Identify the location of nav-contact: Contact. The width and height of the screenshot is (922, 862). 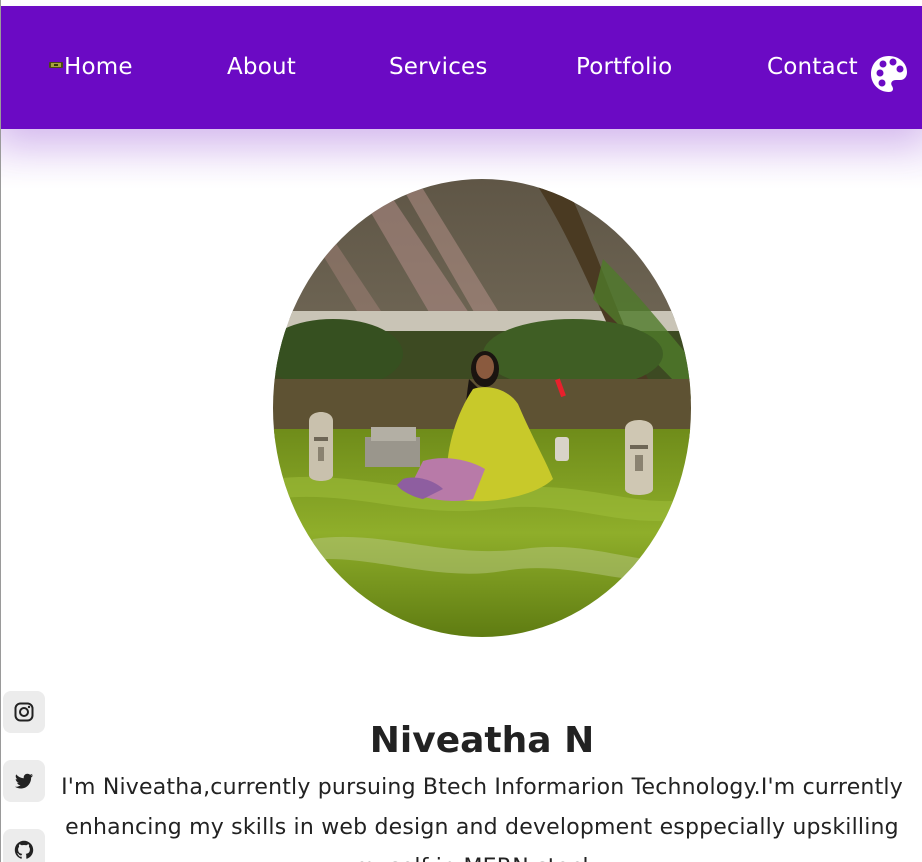
(812, 67).